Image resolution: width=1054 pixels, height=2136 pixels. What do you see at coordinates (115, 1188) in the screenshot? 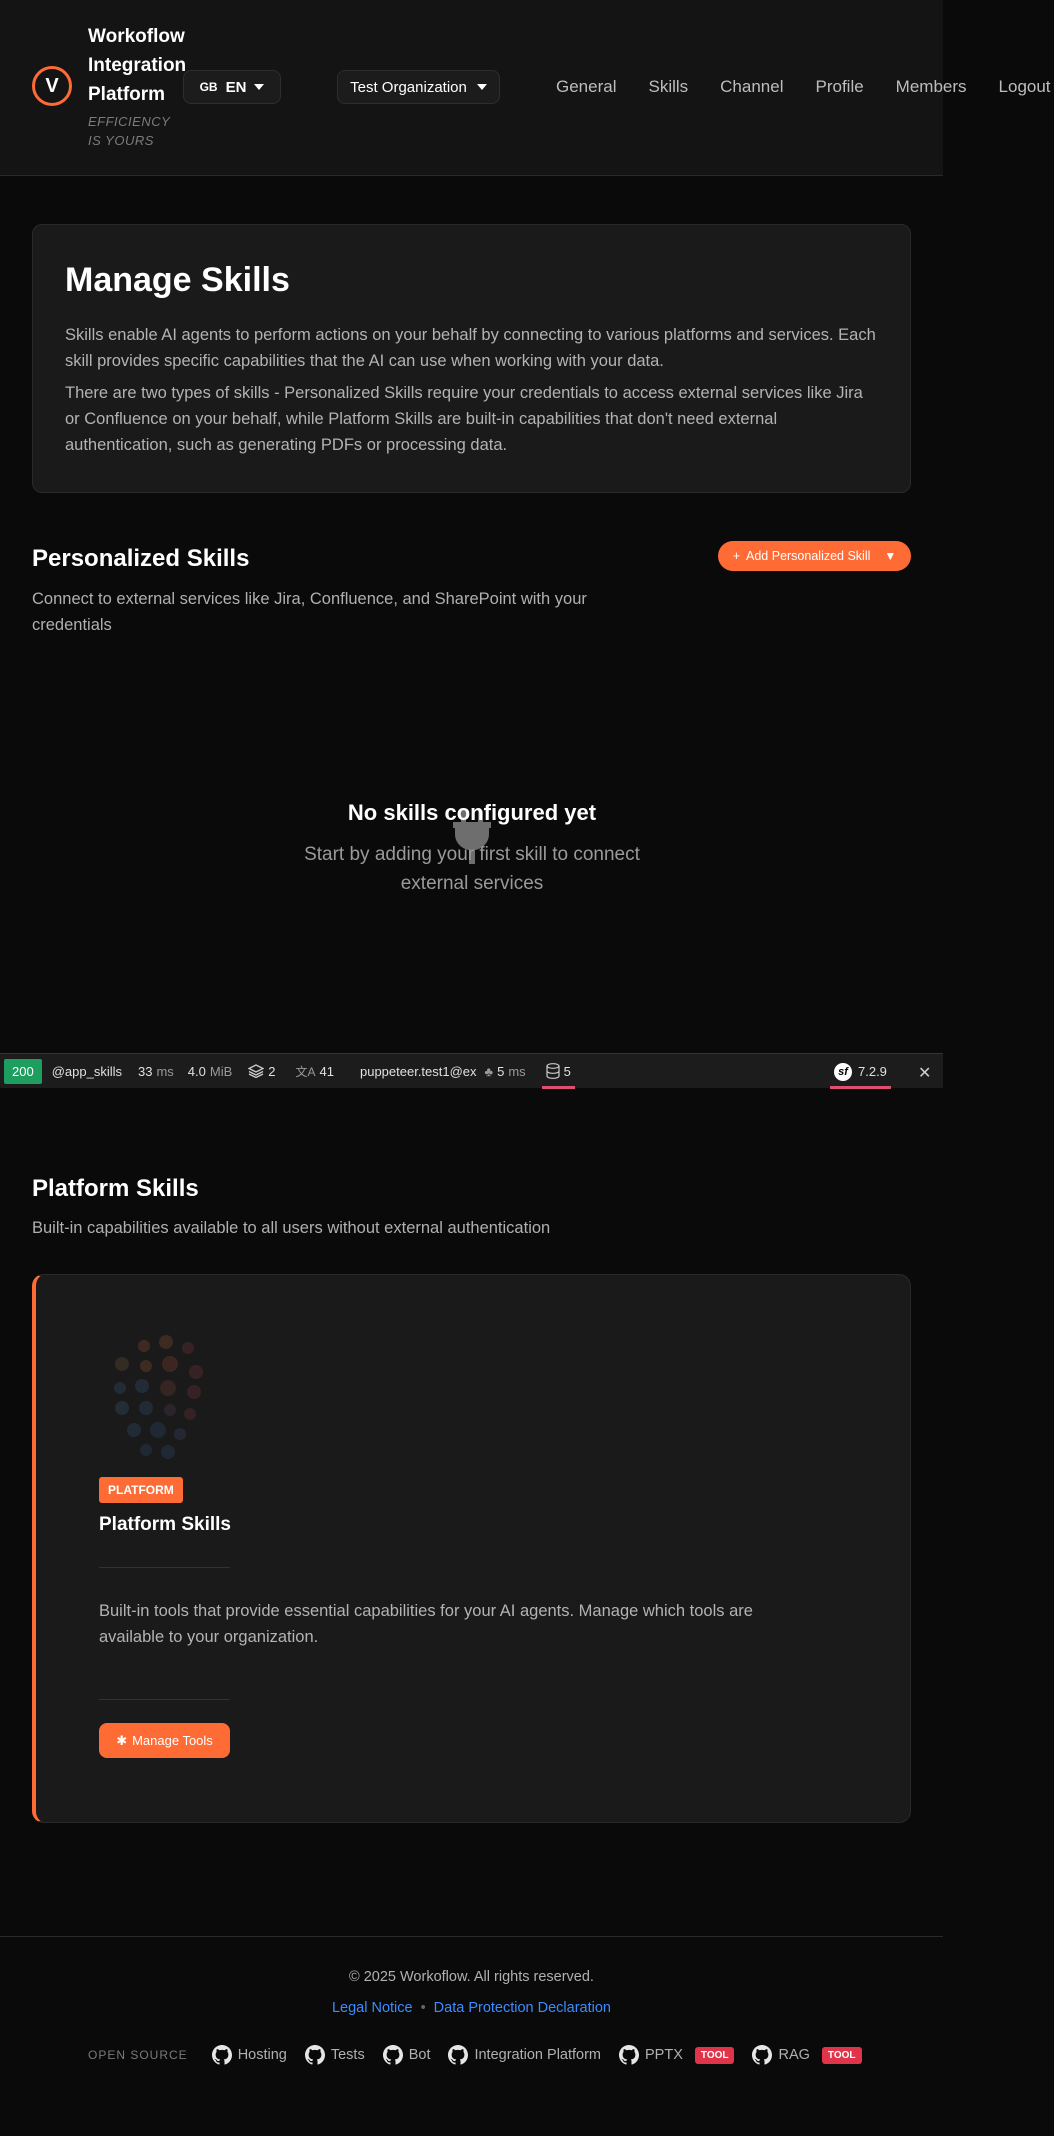
I see `platform-skills-title: Platform Skills` at bounding box center [115, 1188].